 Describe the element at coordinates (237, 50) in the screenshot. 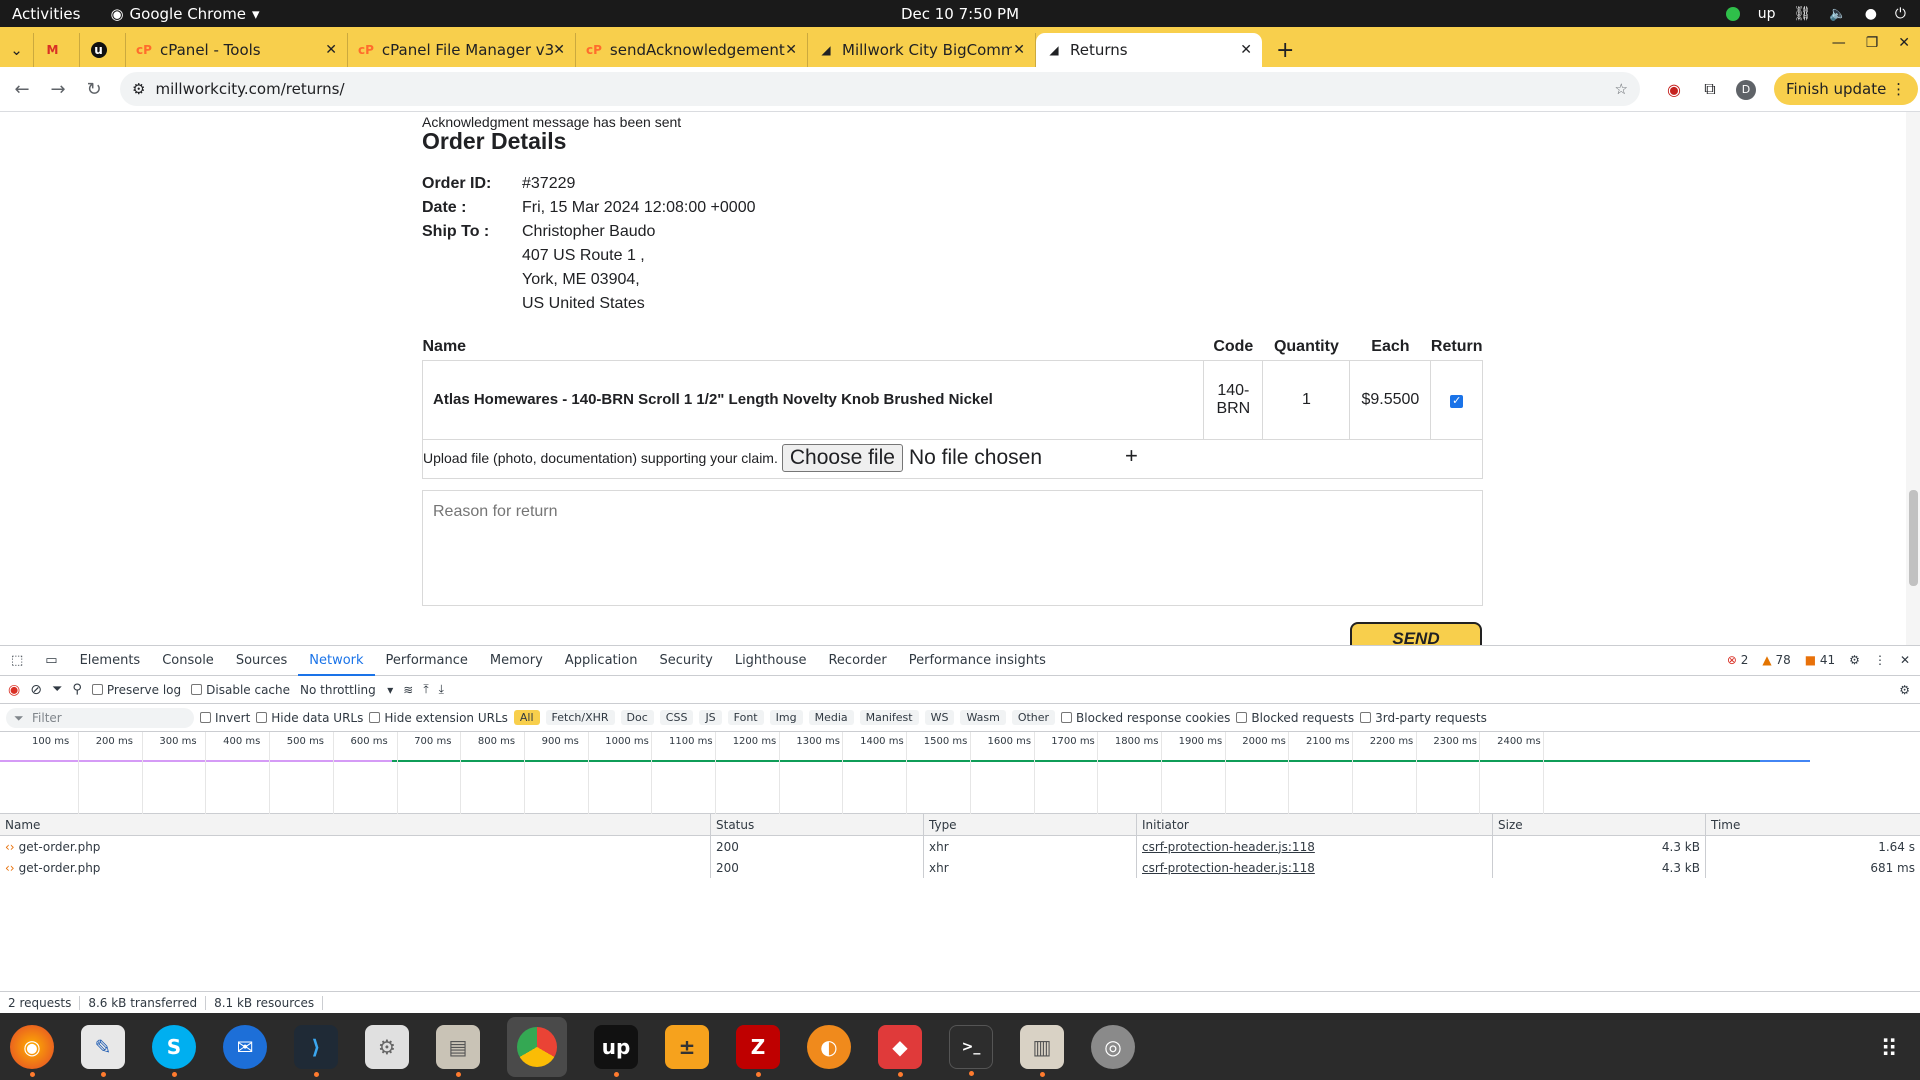

I see `tab-cpanel-tools: cP cPanel - Tools ✕` at that location.